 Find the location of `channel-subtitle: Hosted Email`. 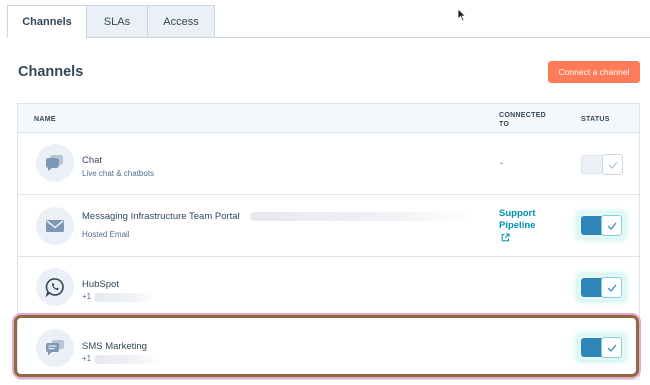

channel-subtitle: Hosted Email is located at coordinates (106, 234).